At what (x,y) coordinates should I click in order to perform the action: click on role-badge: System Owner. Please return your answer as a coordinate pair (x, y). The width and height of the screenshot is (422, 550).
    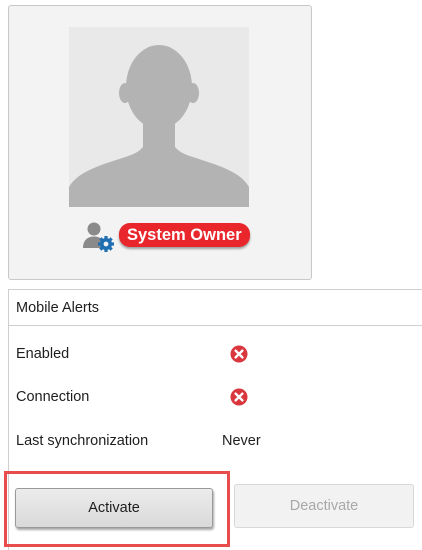
    Looking at the image, I should click on (184, 235).